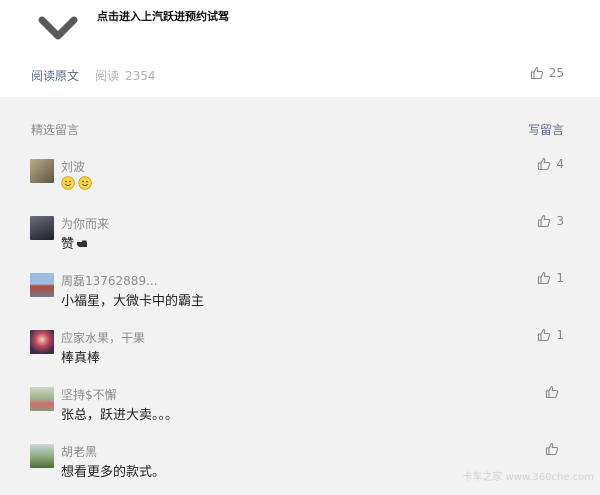 The width and height of the screenshot is (600, 495). Describe the element at coordinates (107, 76) in the screenshot. I see `read-label: 阅读` at that location.